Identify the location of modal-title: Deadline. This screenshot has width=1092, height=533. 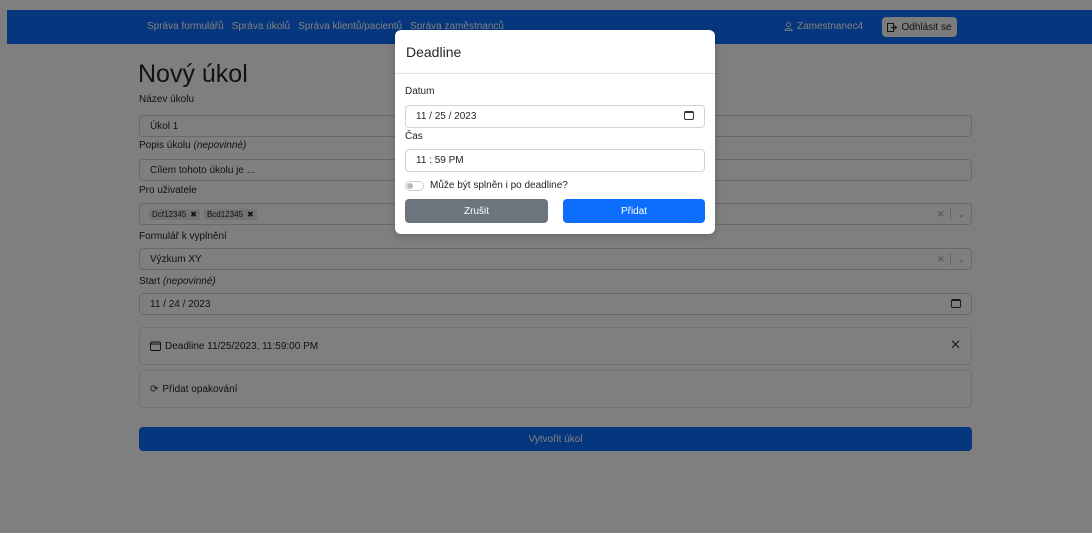
(555, 52).